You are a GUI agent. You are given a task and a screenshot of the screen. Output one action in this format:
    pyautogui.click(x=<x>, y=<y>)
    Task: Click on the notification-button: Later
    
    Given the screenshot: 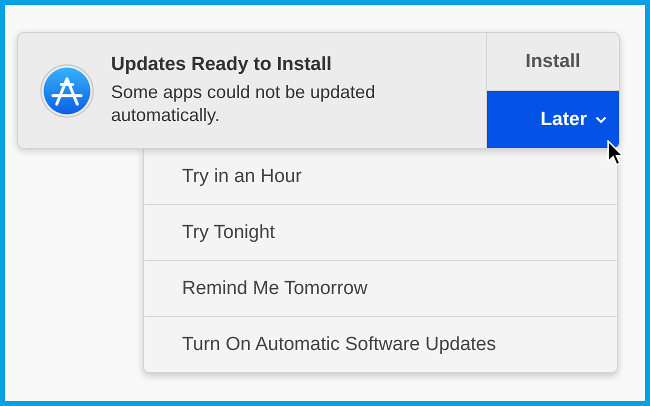 What is the action you would take?
    pyautogui.click(x=553, y=119)
    